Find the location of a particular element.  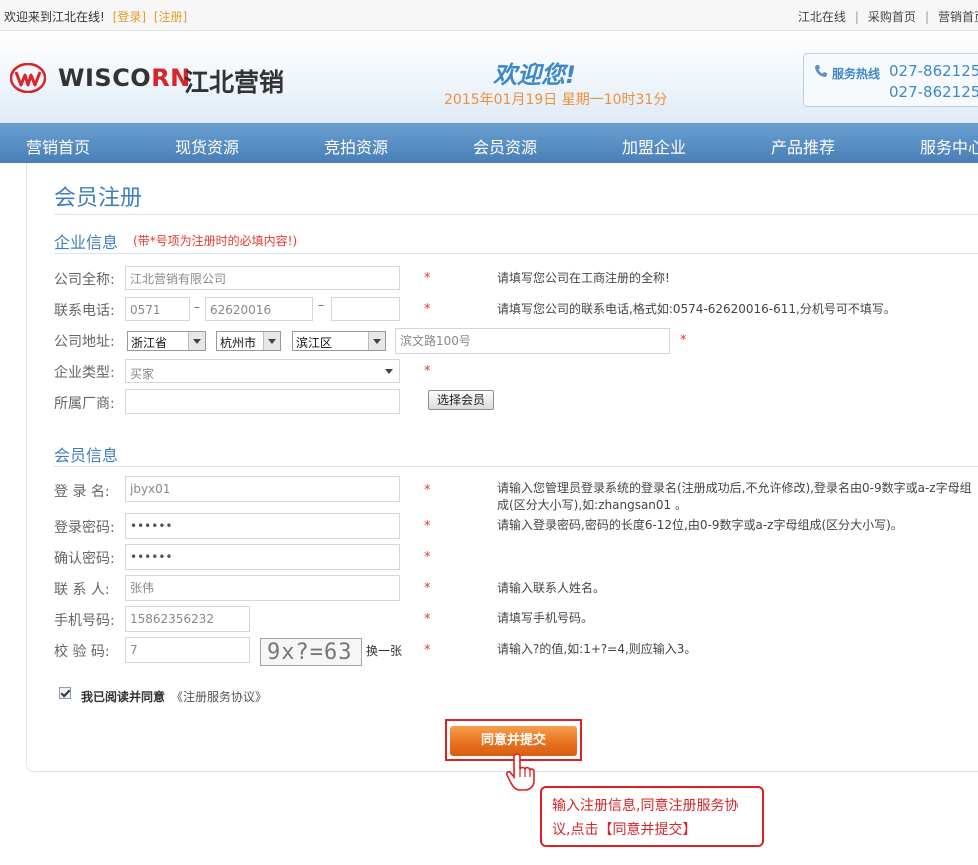

hotline-label: 服务热线 is located at coordinates (856, 74).